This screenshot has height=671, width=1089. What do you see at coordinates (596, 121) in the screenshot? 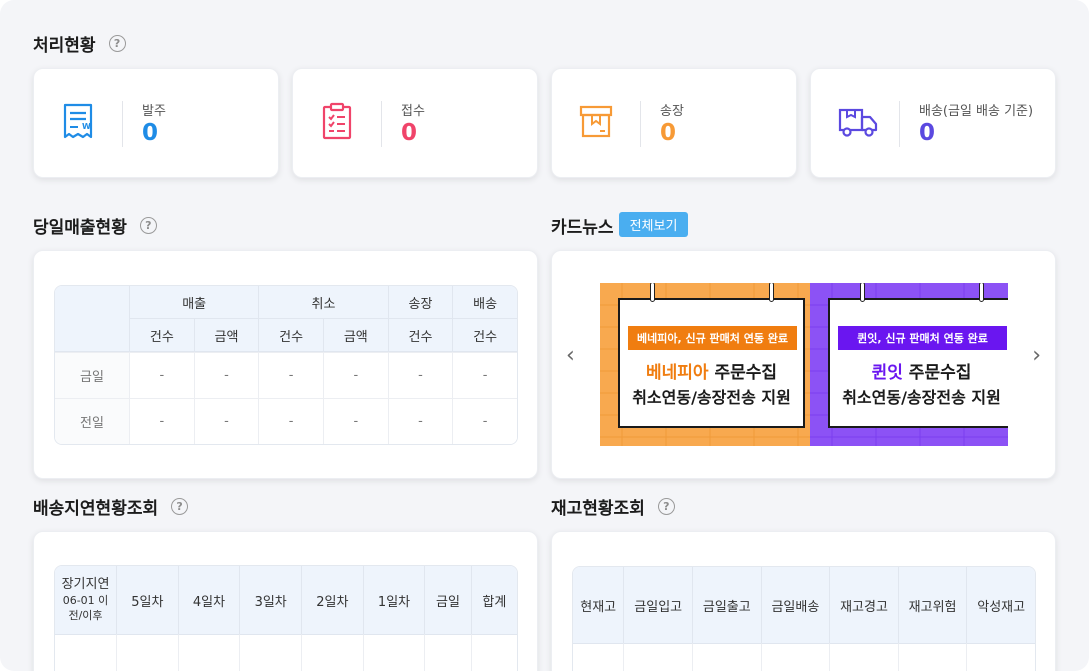
I see `box-icon` at bounding box center [596, 121].